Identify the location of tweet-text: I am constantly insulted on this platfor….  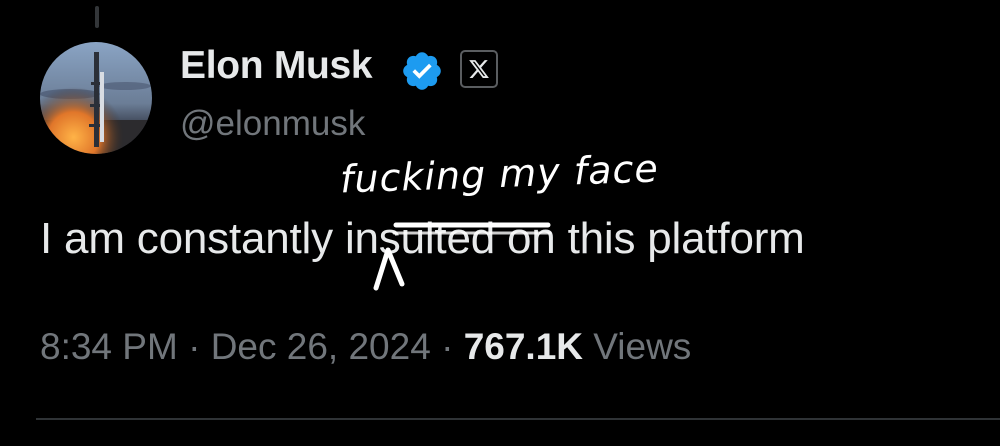
(422, 239).